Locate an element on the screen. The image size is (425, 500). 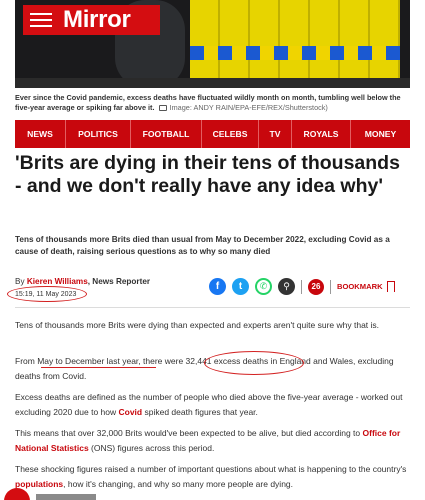
related-thumbnail-image is located at coordinates (66, 497).